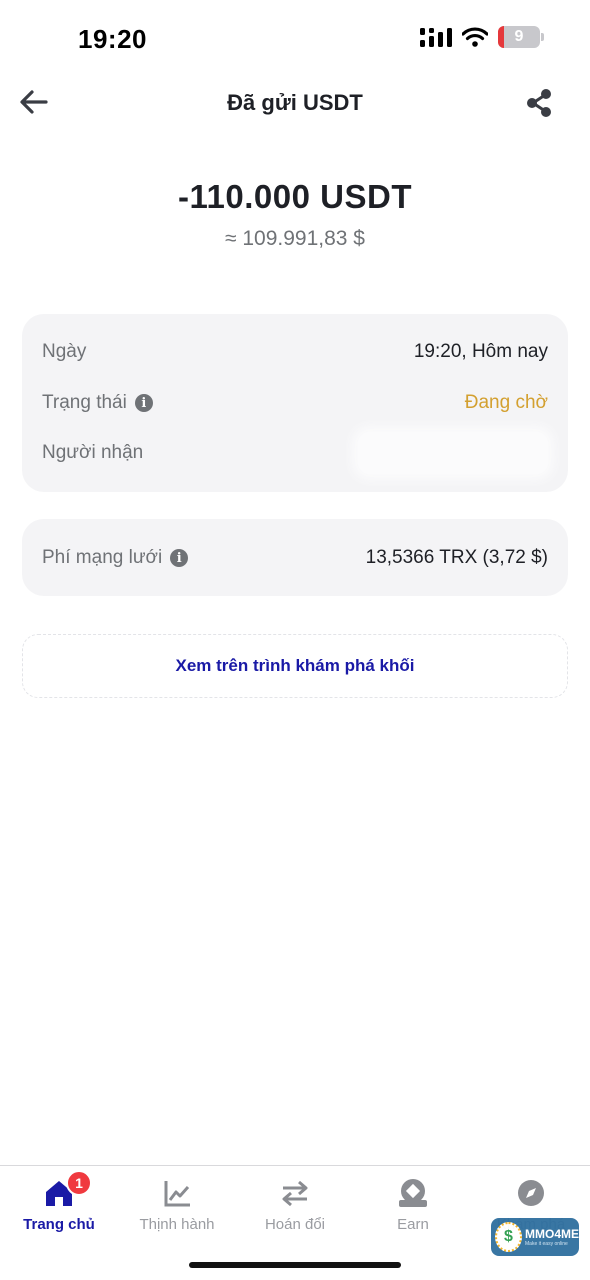  What do you see at coordinates (508, 1237) in the screenshot?
I see `dollar-coin-icon: $` at bounding box center [508, 1237].